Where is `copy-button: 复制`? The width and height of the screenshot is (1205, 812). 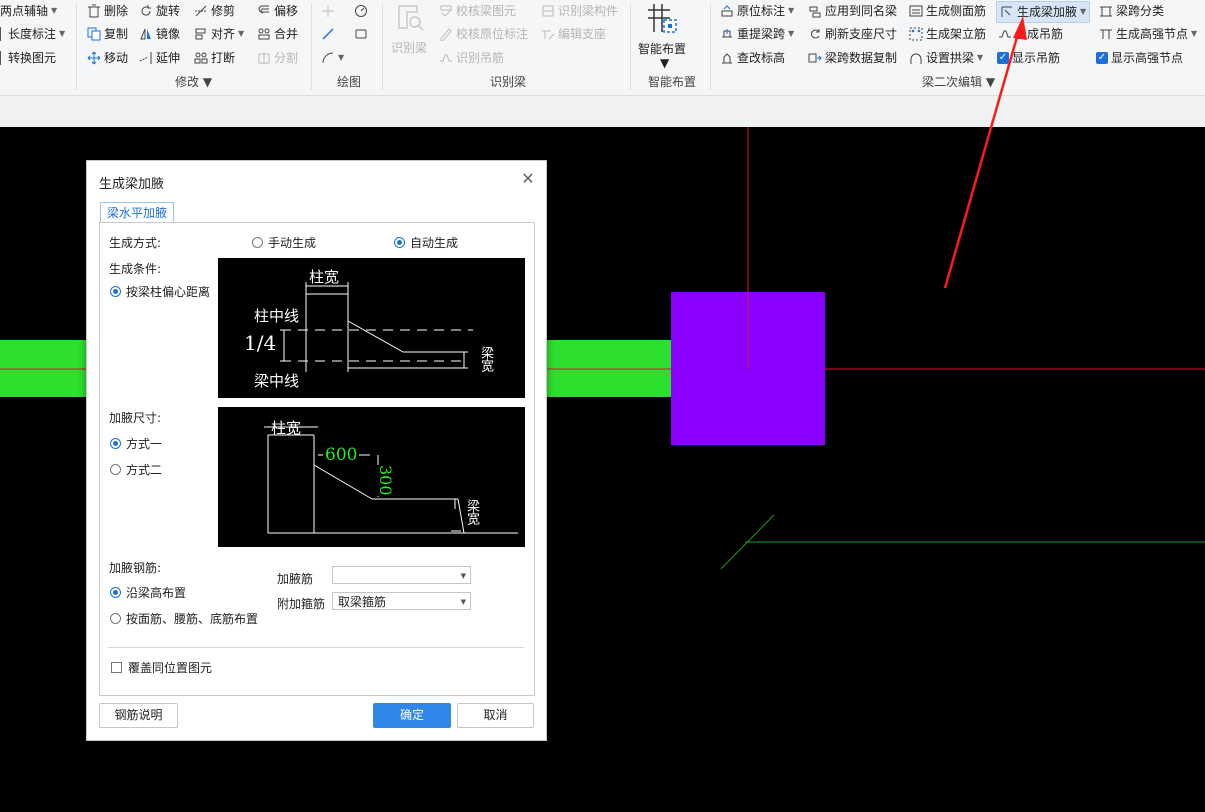
copy-button: 复制 is located at coordinates (107, 34).